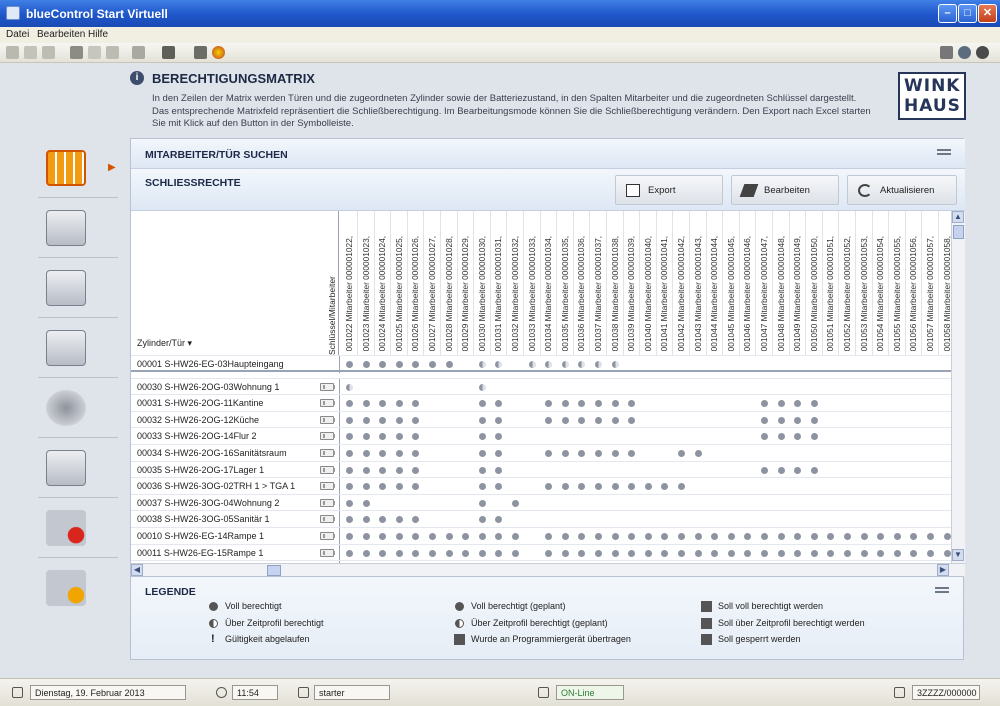 This screenshot has width=1000, height=706. What do you see at coordinates (333, 303) in the screenshot?
I see `column-header-label: Schlüssel/Mitarbeiter` at bounding box center [333, 303].